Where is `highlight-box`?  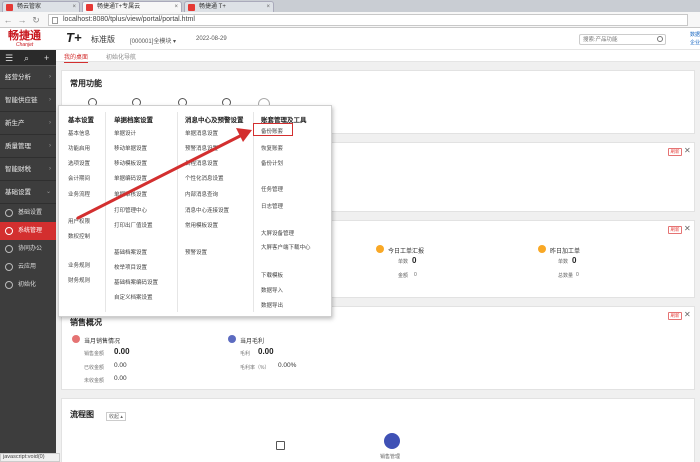
highlight-box is located at coordinates (273, 129).